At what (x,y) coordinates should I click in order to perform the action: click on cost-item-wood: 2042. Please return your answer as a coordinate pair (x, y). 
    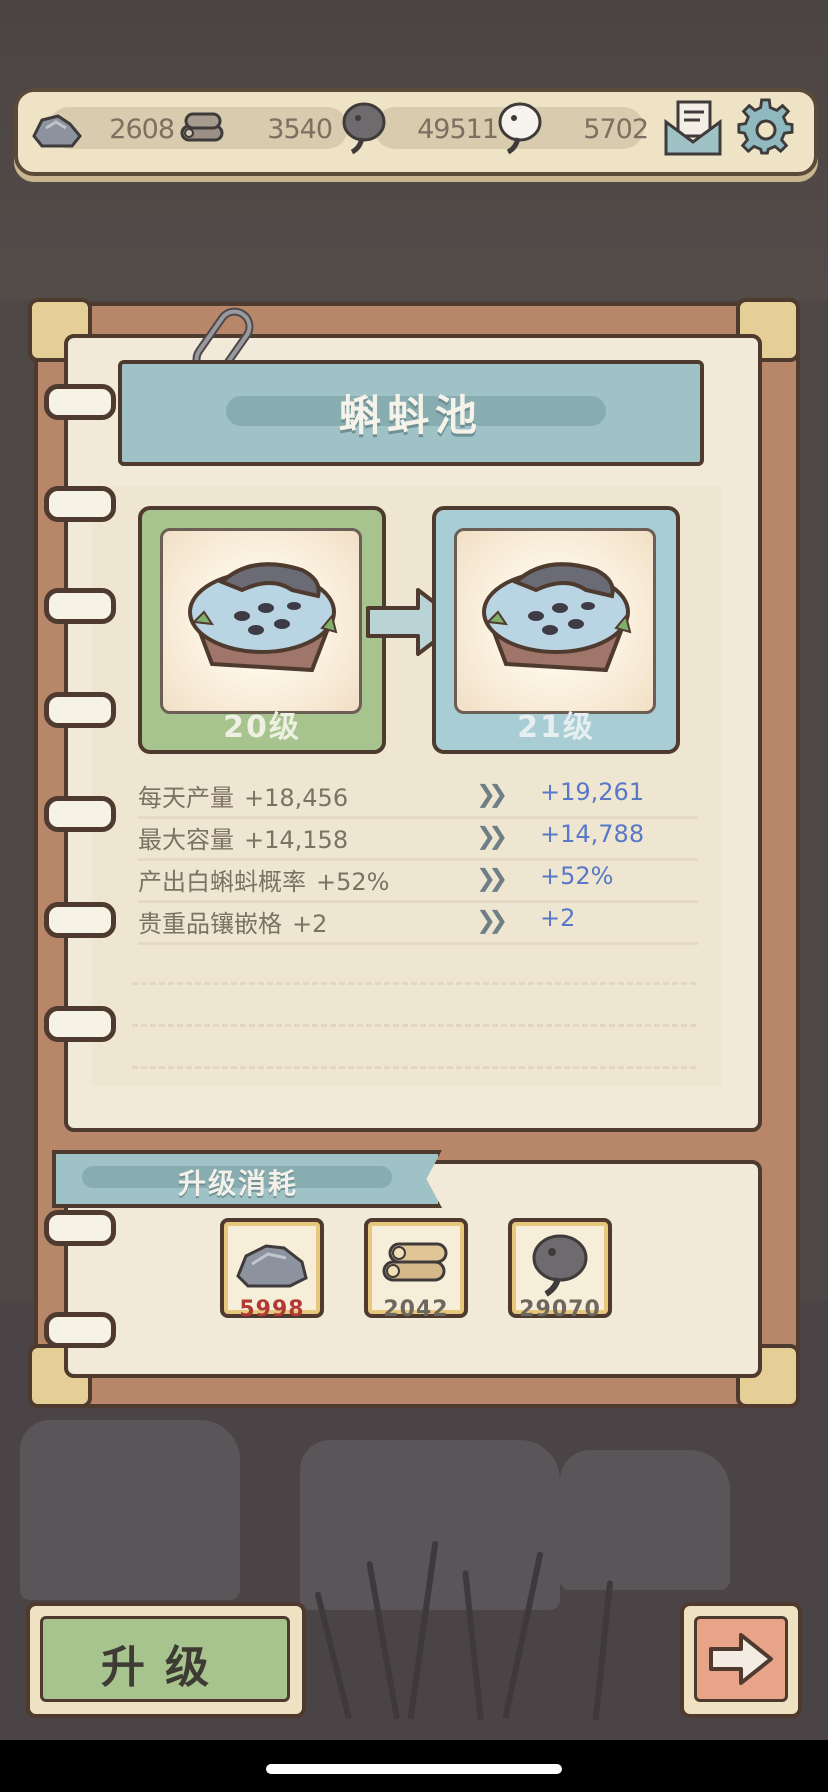
    Looking at the image, I should click on (416, 1270).